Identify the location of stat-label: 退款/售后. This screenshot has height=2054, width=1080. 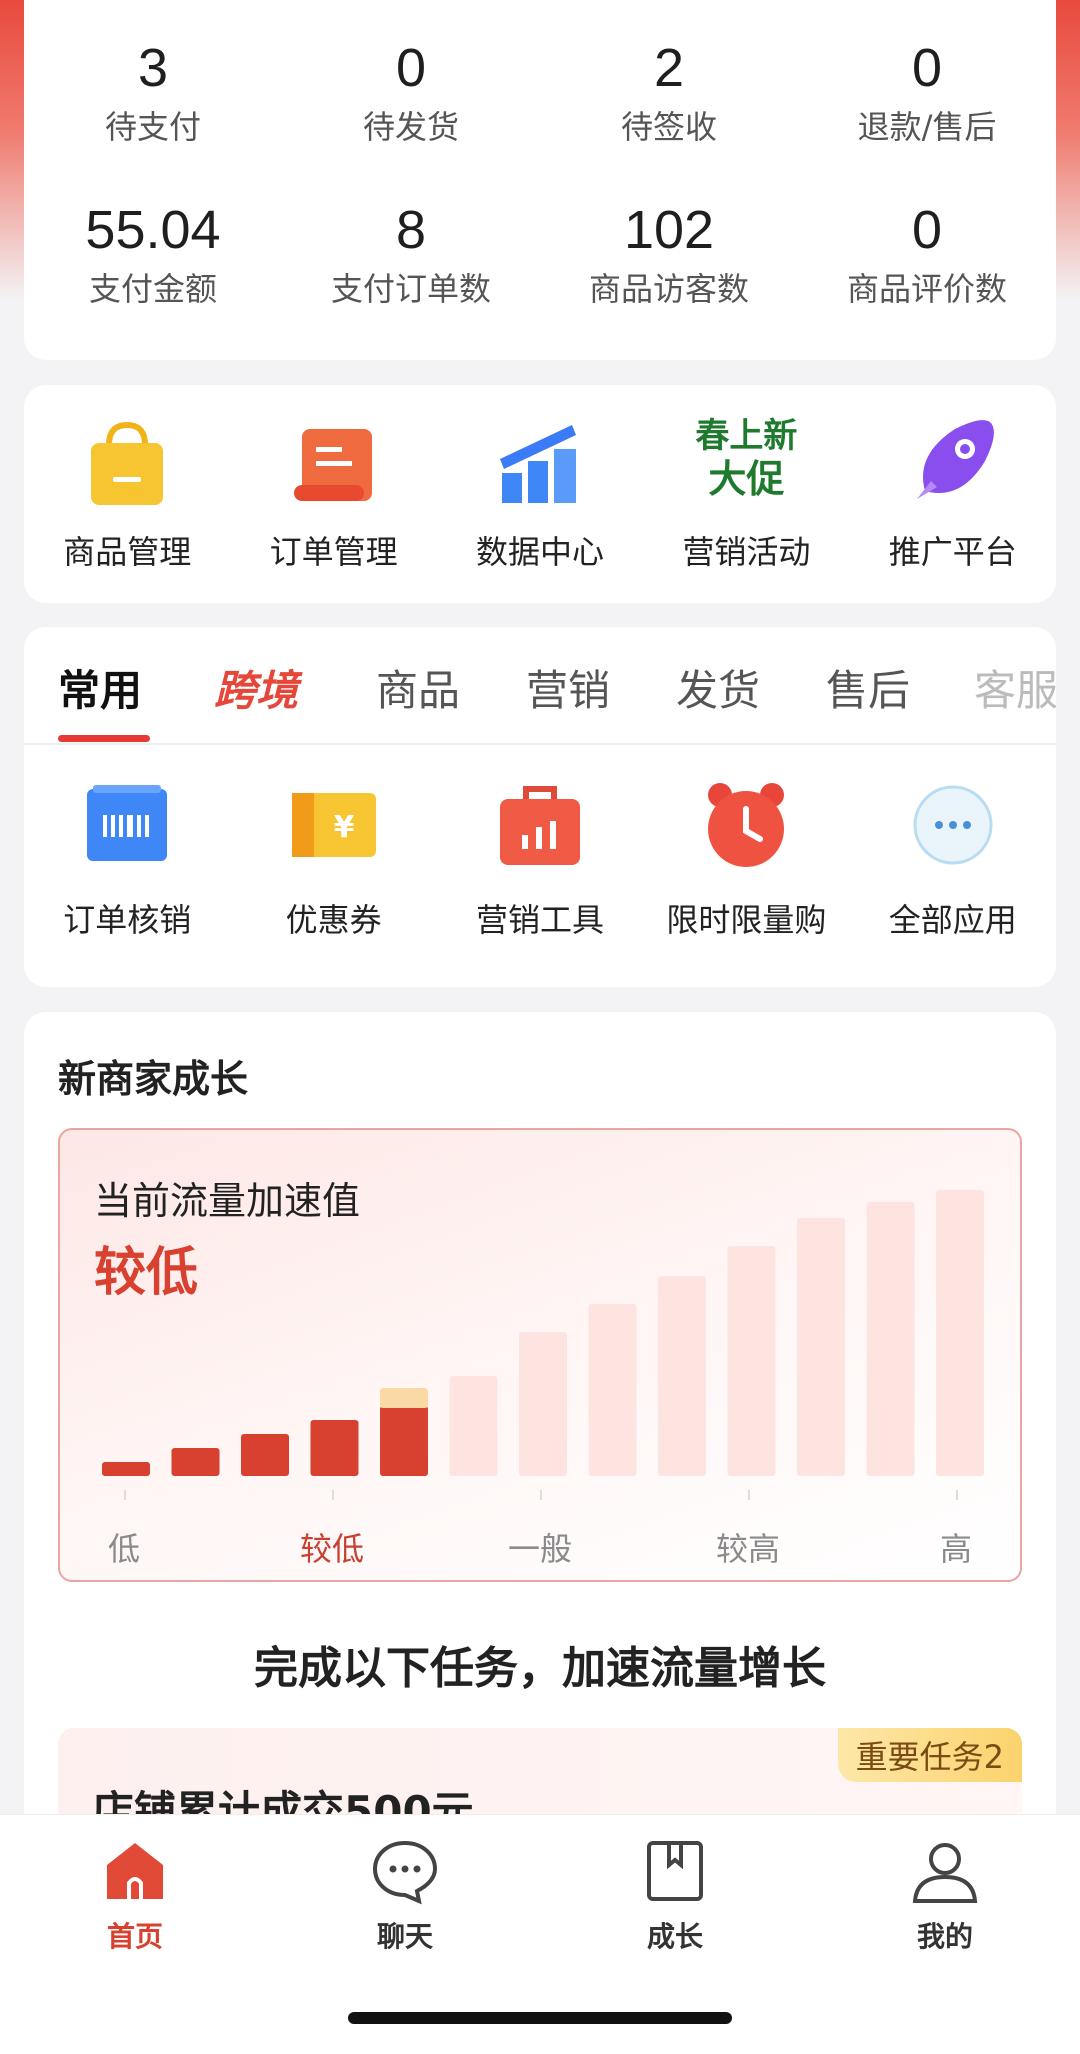
(927, 127).